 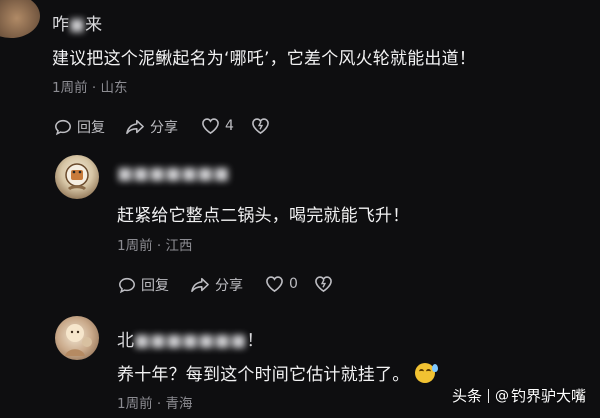 I want to click on username-text: 北, so click(x=125, y=341).